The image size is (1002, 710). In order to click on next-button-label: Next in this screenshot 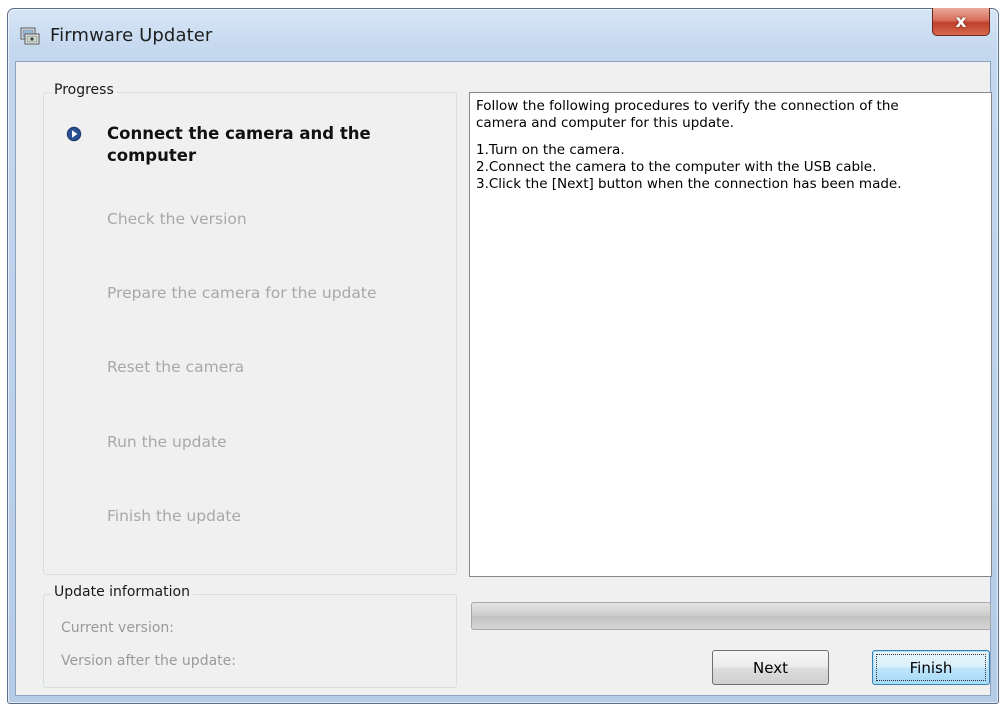, I will do `click(770, 667)`.